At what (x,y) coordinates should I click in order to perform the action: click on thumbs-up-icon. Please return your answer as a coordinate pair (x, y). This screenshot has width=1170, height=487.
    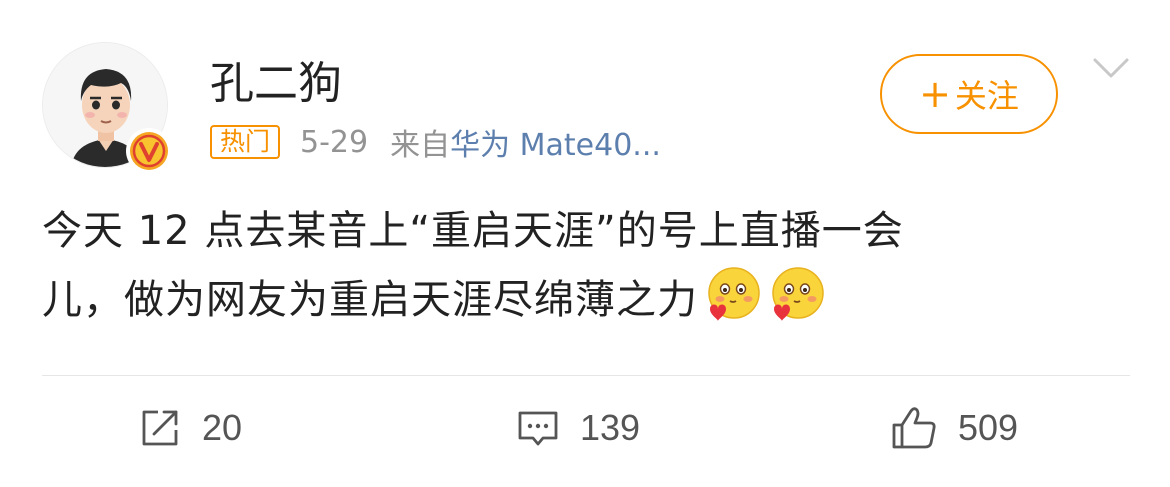
    Looking at the image, I should click on (914, 428).